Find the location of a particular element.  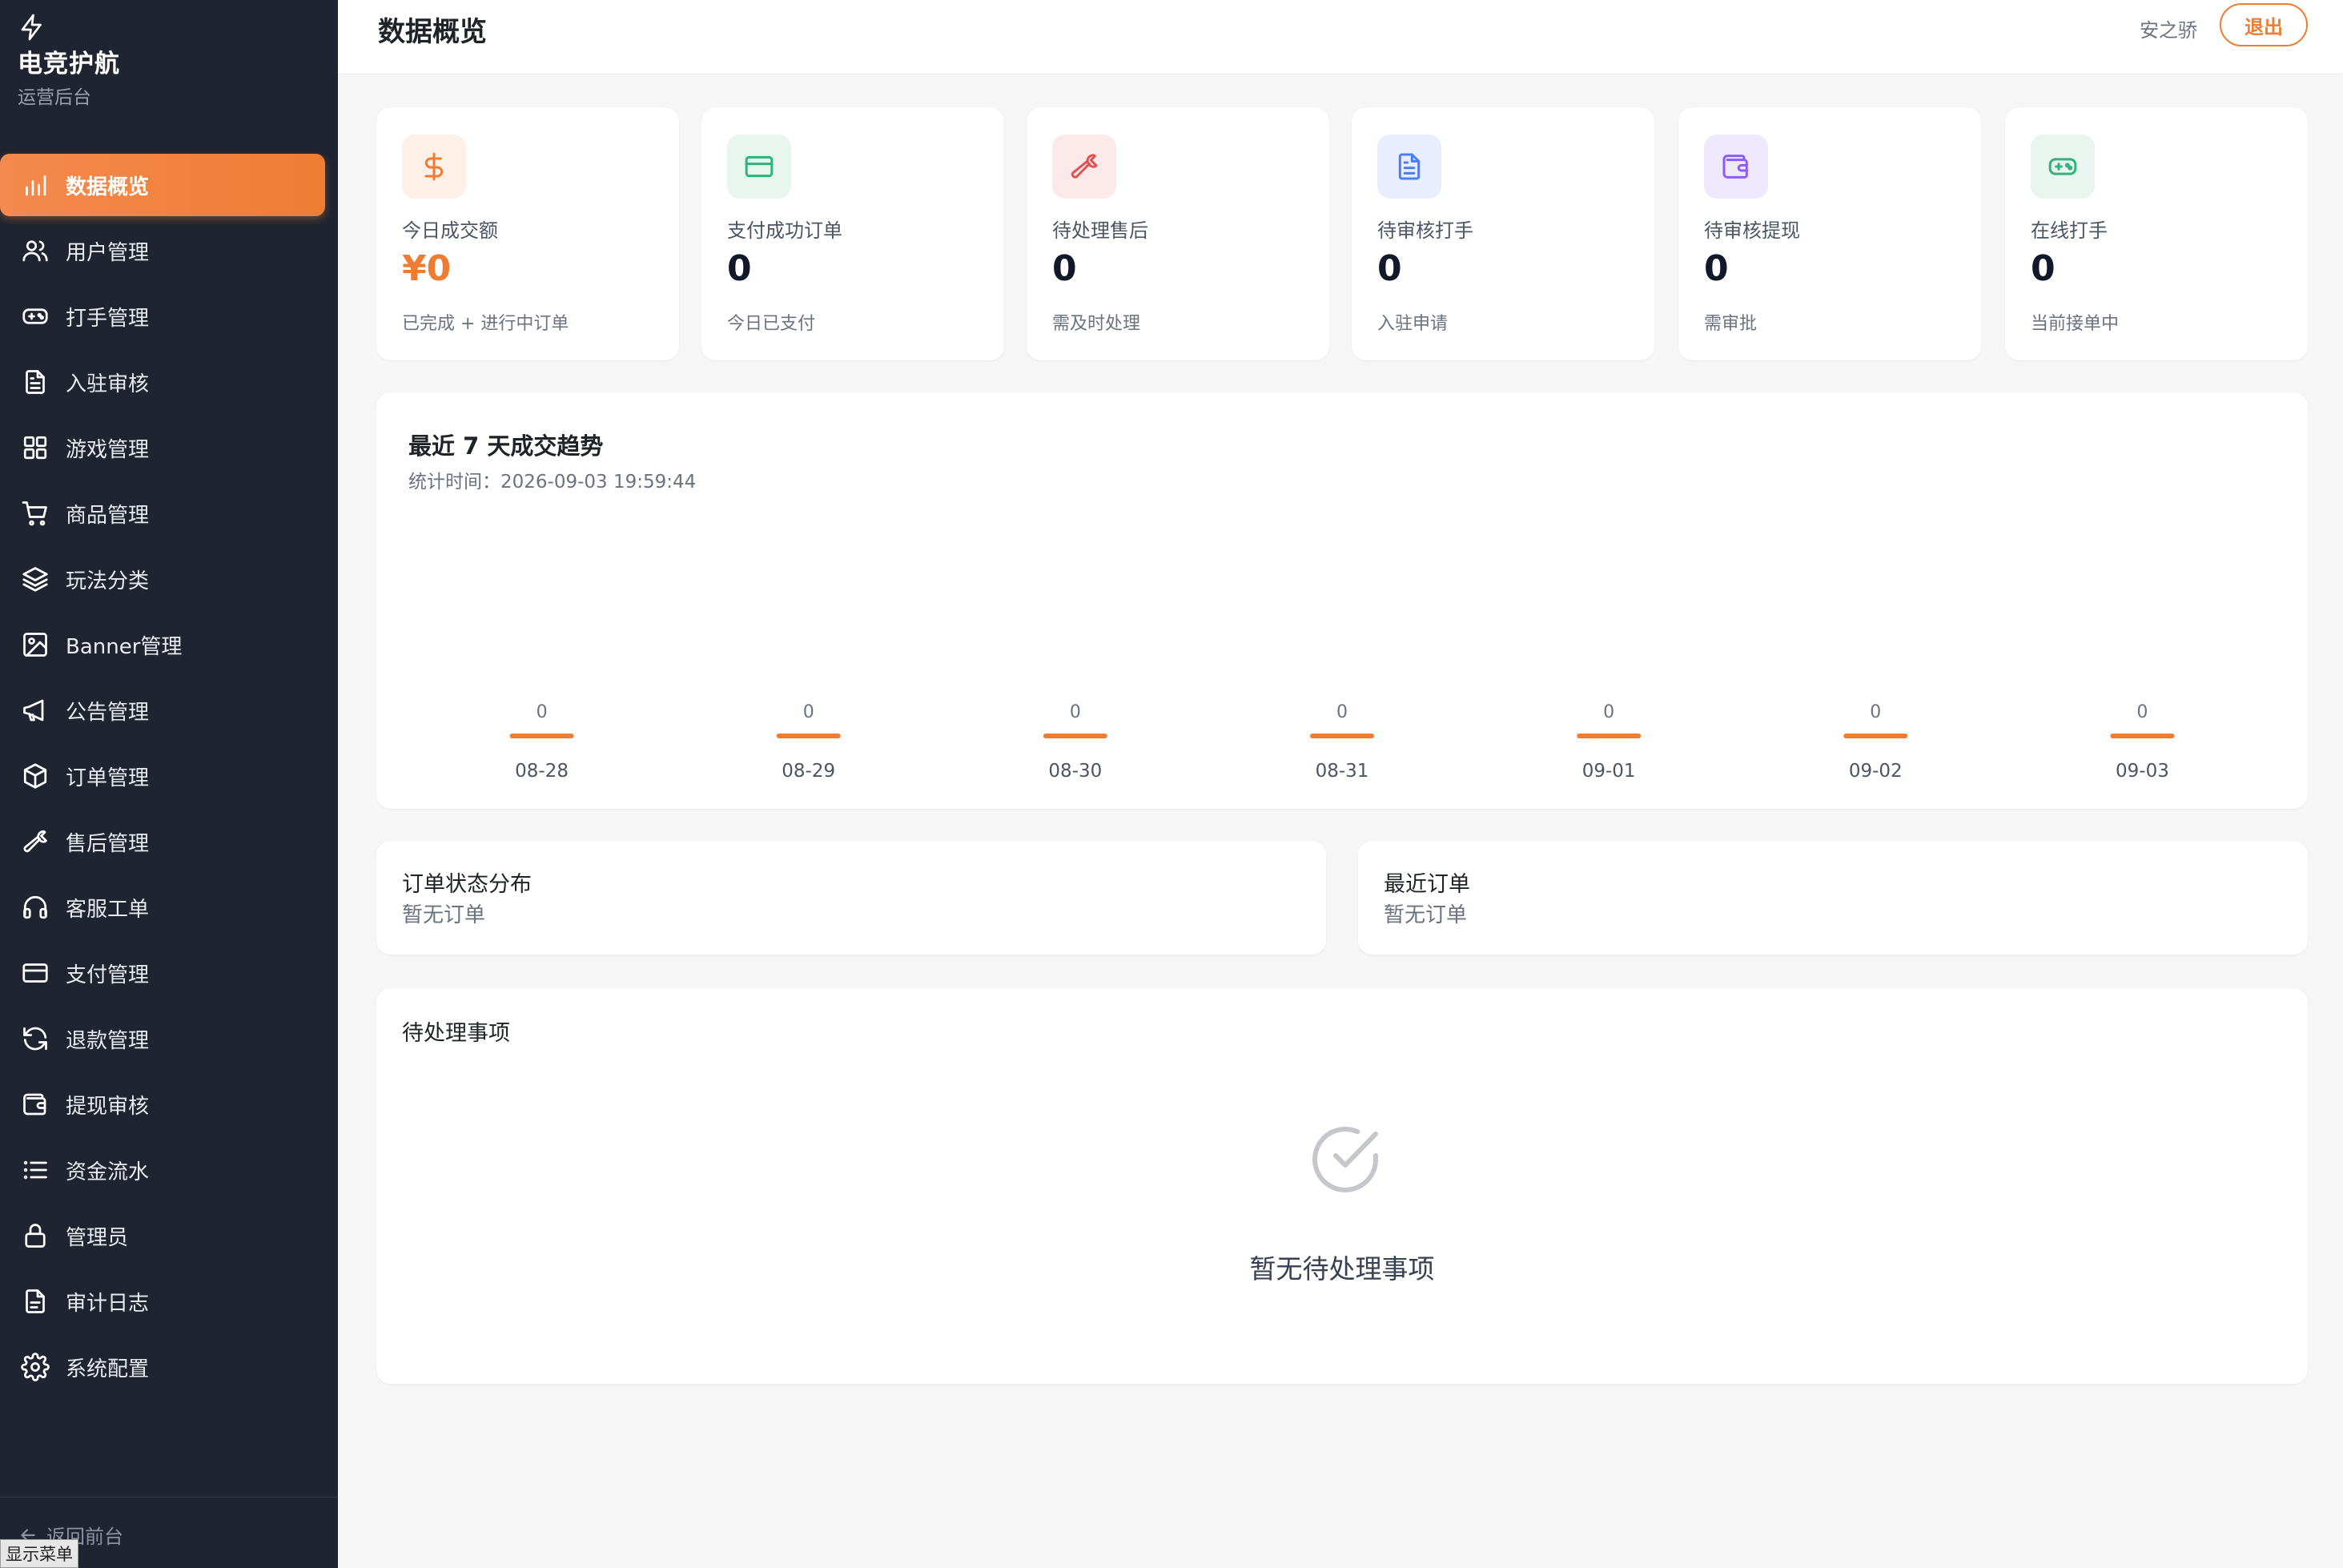

image-icon is located at coordinates (35, 644).